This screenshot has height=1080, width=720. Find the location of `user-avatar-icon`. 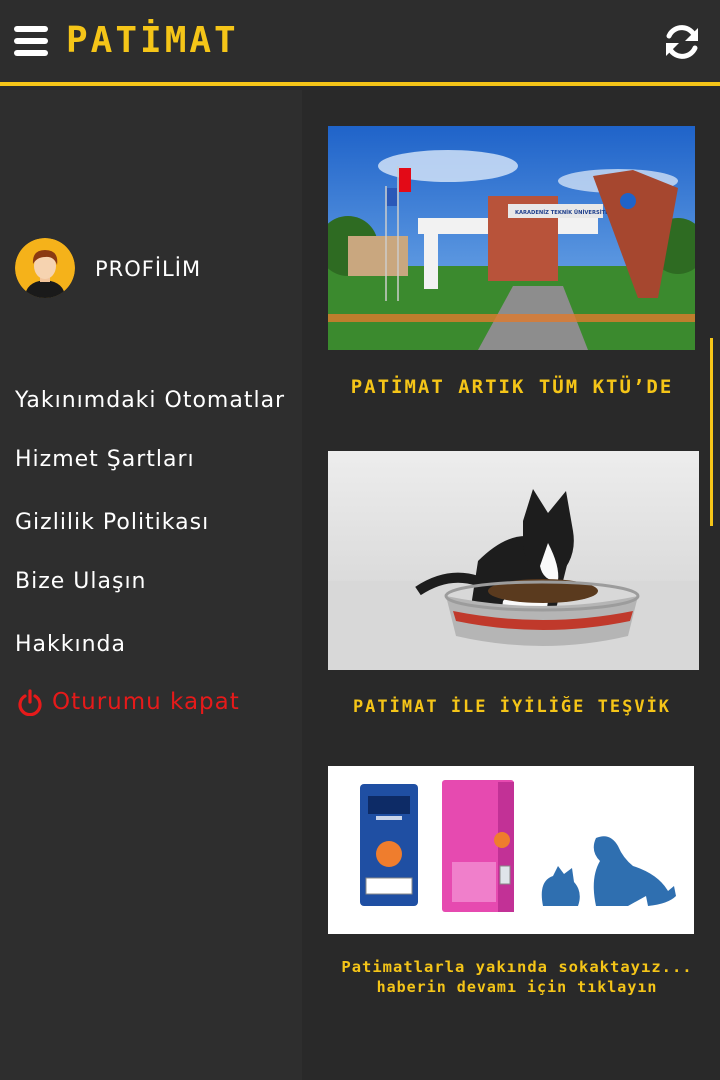

user-avatar-icon is located at coordinates (45, 268).